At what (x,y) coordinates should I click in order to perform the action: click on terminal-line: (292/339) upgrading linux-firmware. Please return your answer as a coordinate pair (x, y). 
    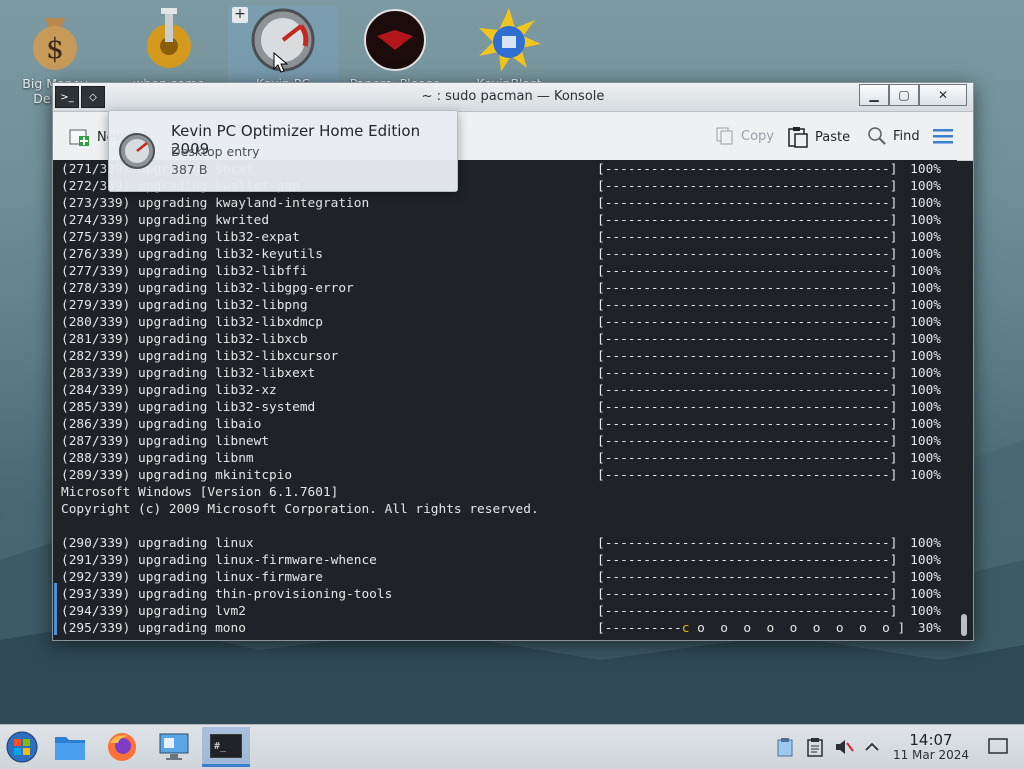
    Looking at the image, I should click on (192, 577).